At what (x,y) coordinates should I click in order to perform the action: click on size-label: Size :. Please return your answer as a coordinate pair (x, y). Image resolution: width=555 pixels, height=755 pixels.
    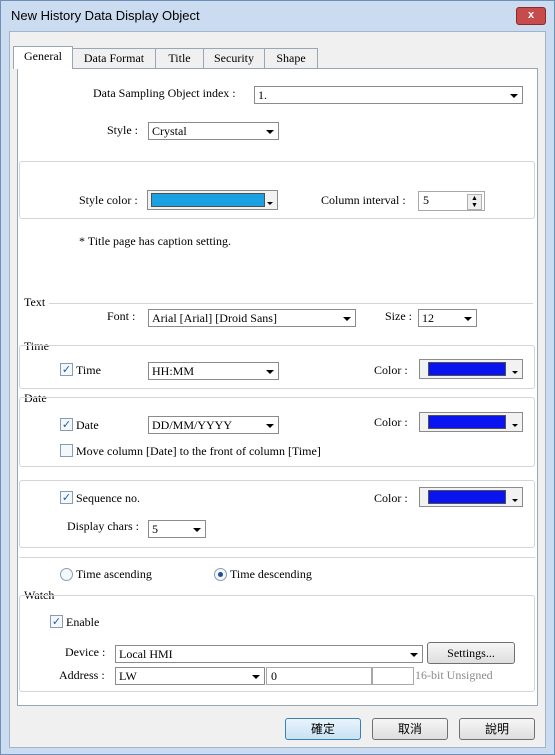
    Looking at the image, I should click on (398, 316).